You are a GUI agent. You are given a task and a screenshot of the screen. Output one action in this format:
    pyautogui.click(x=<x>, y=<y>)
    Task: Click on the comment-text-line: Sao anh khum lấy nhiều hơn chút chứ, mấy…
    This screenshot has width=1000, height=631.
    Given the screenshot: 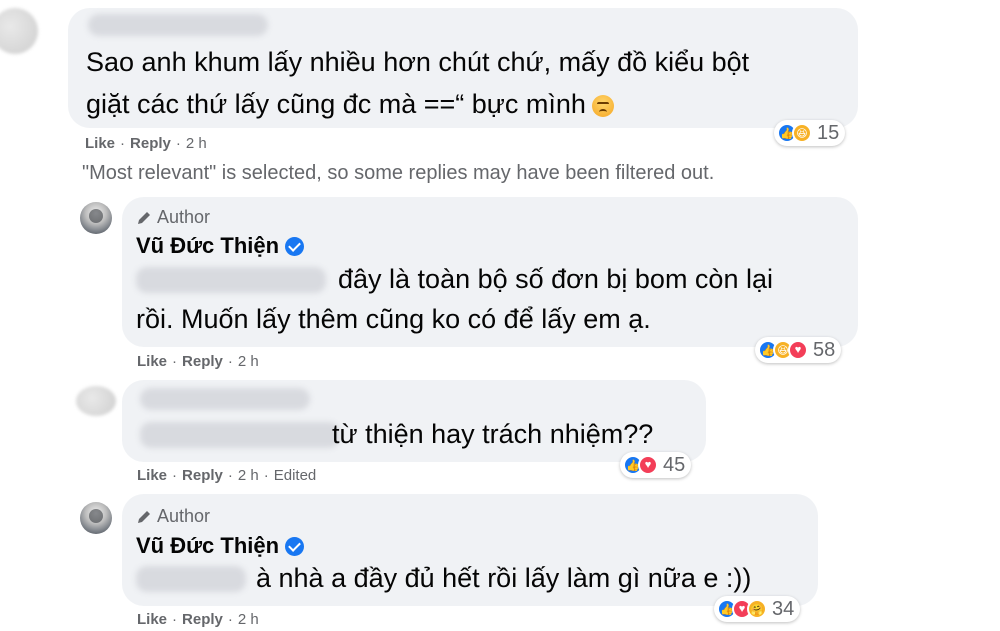 What is the action you would take?
    pyautogui.click(x=418, y=62)
    